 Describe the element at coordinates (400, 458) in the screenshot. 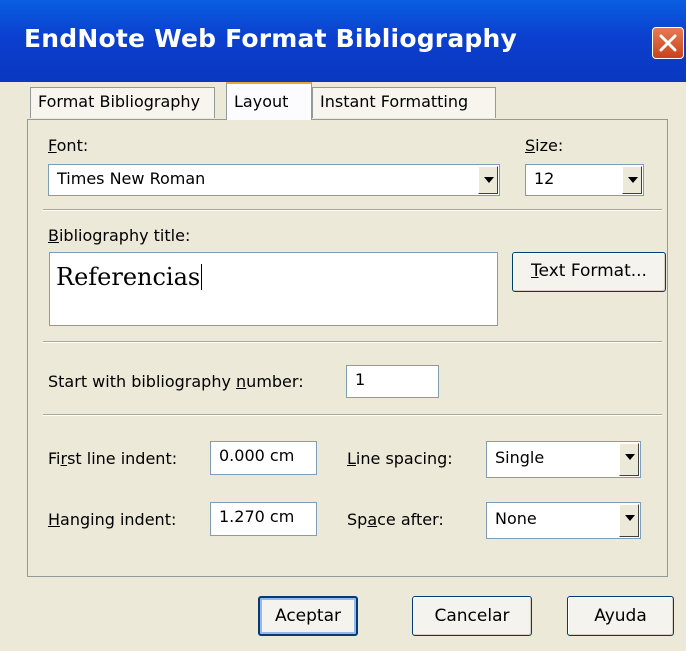

I see `line-spacing-label: Line spacing:` at that location.